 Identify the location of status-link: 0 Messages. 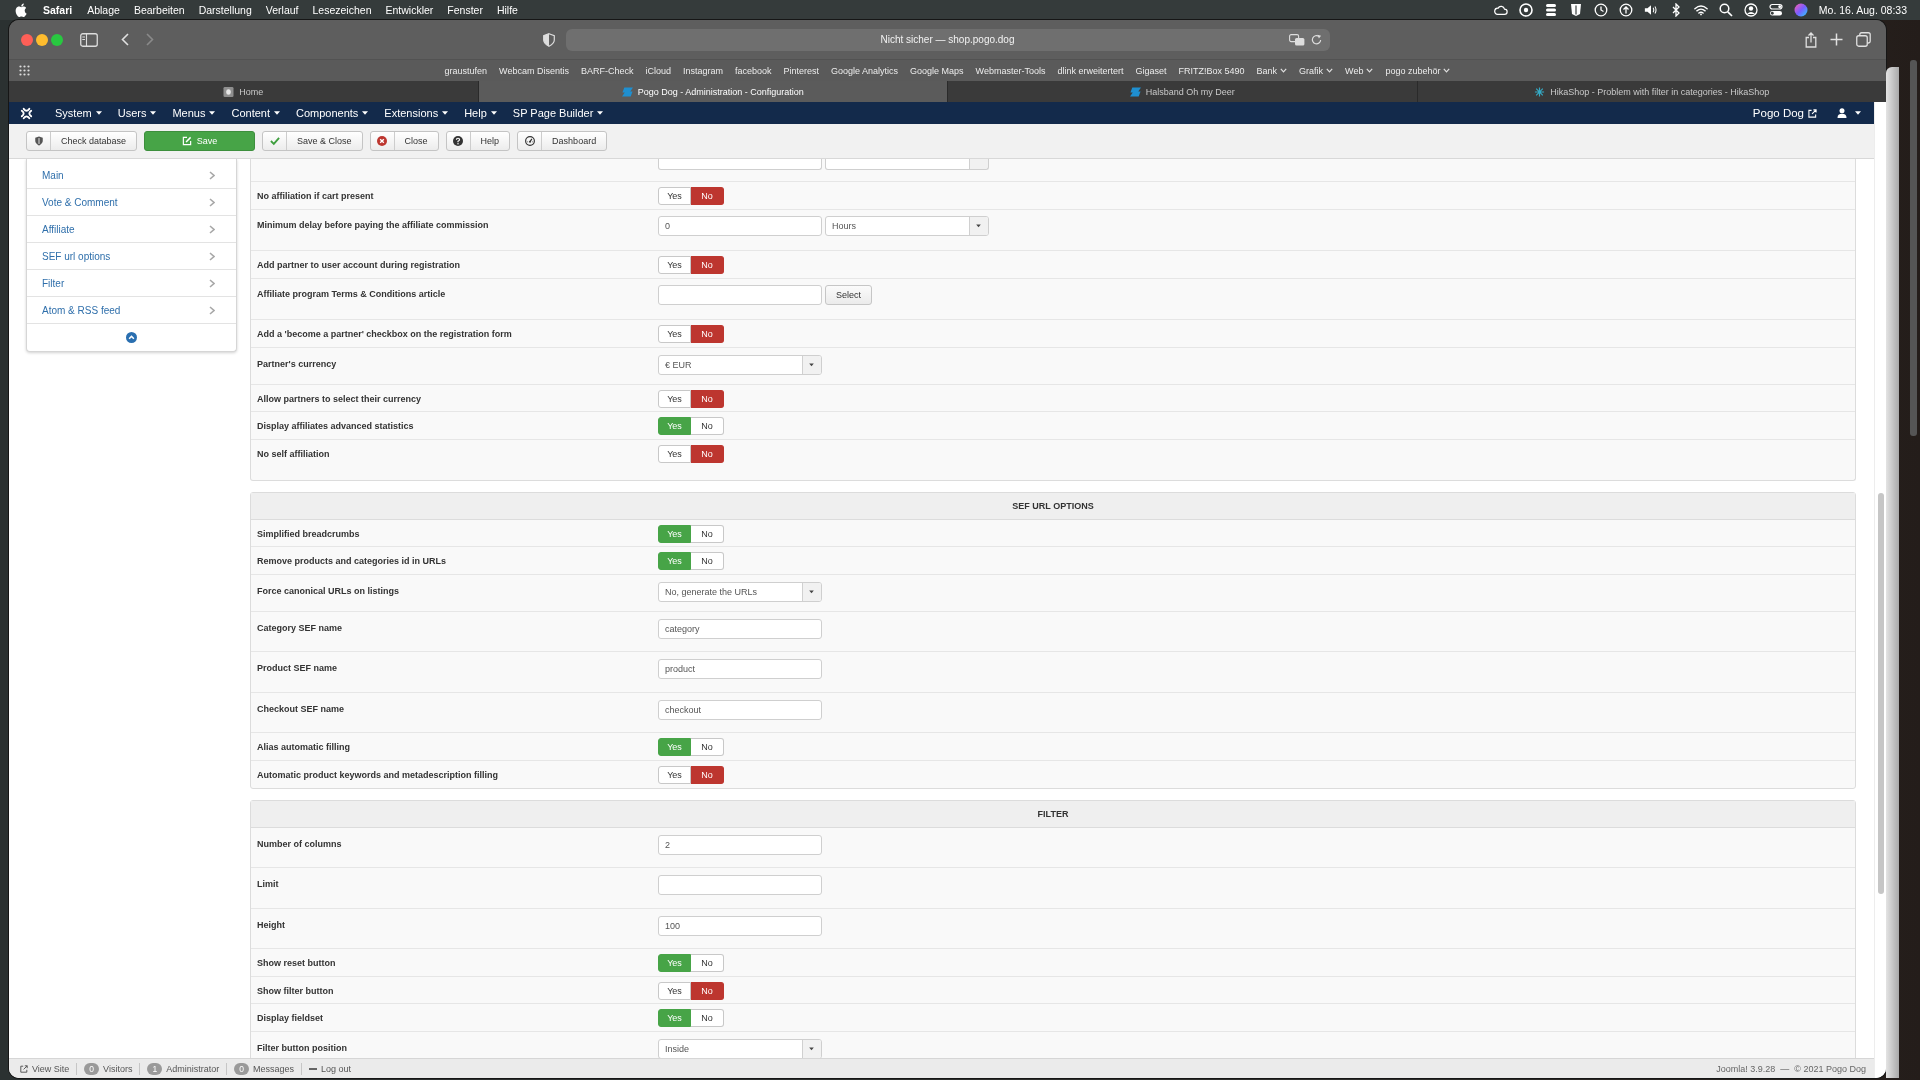
(263, 1068).